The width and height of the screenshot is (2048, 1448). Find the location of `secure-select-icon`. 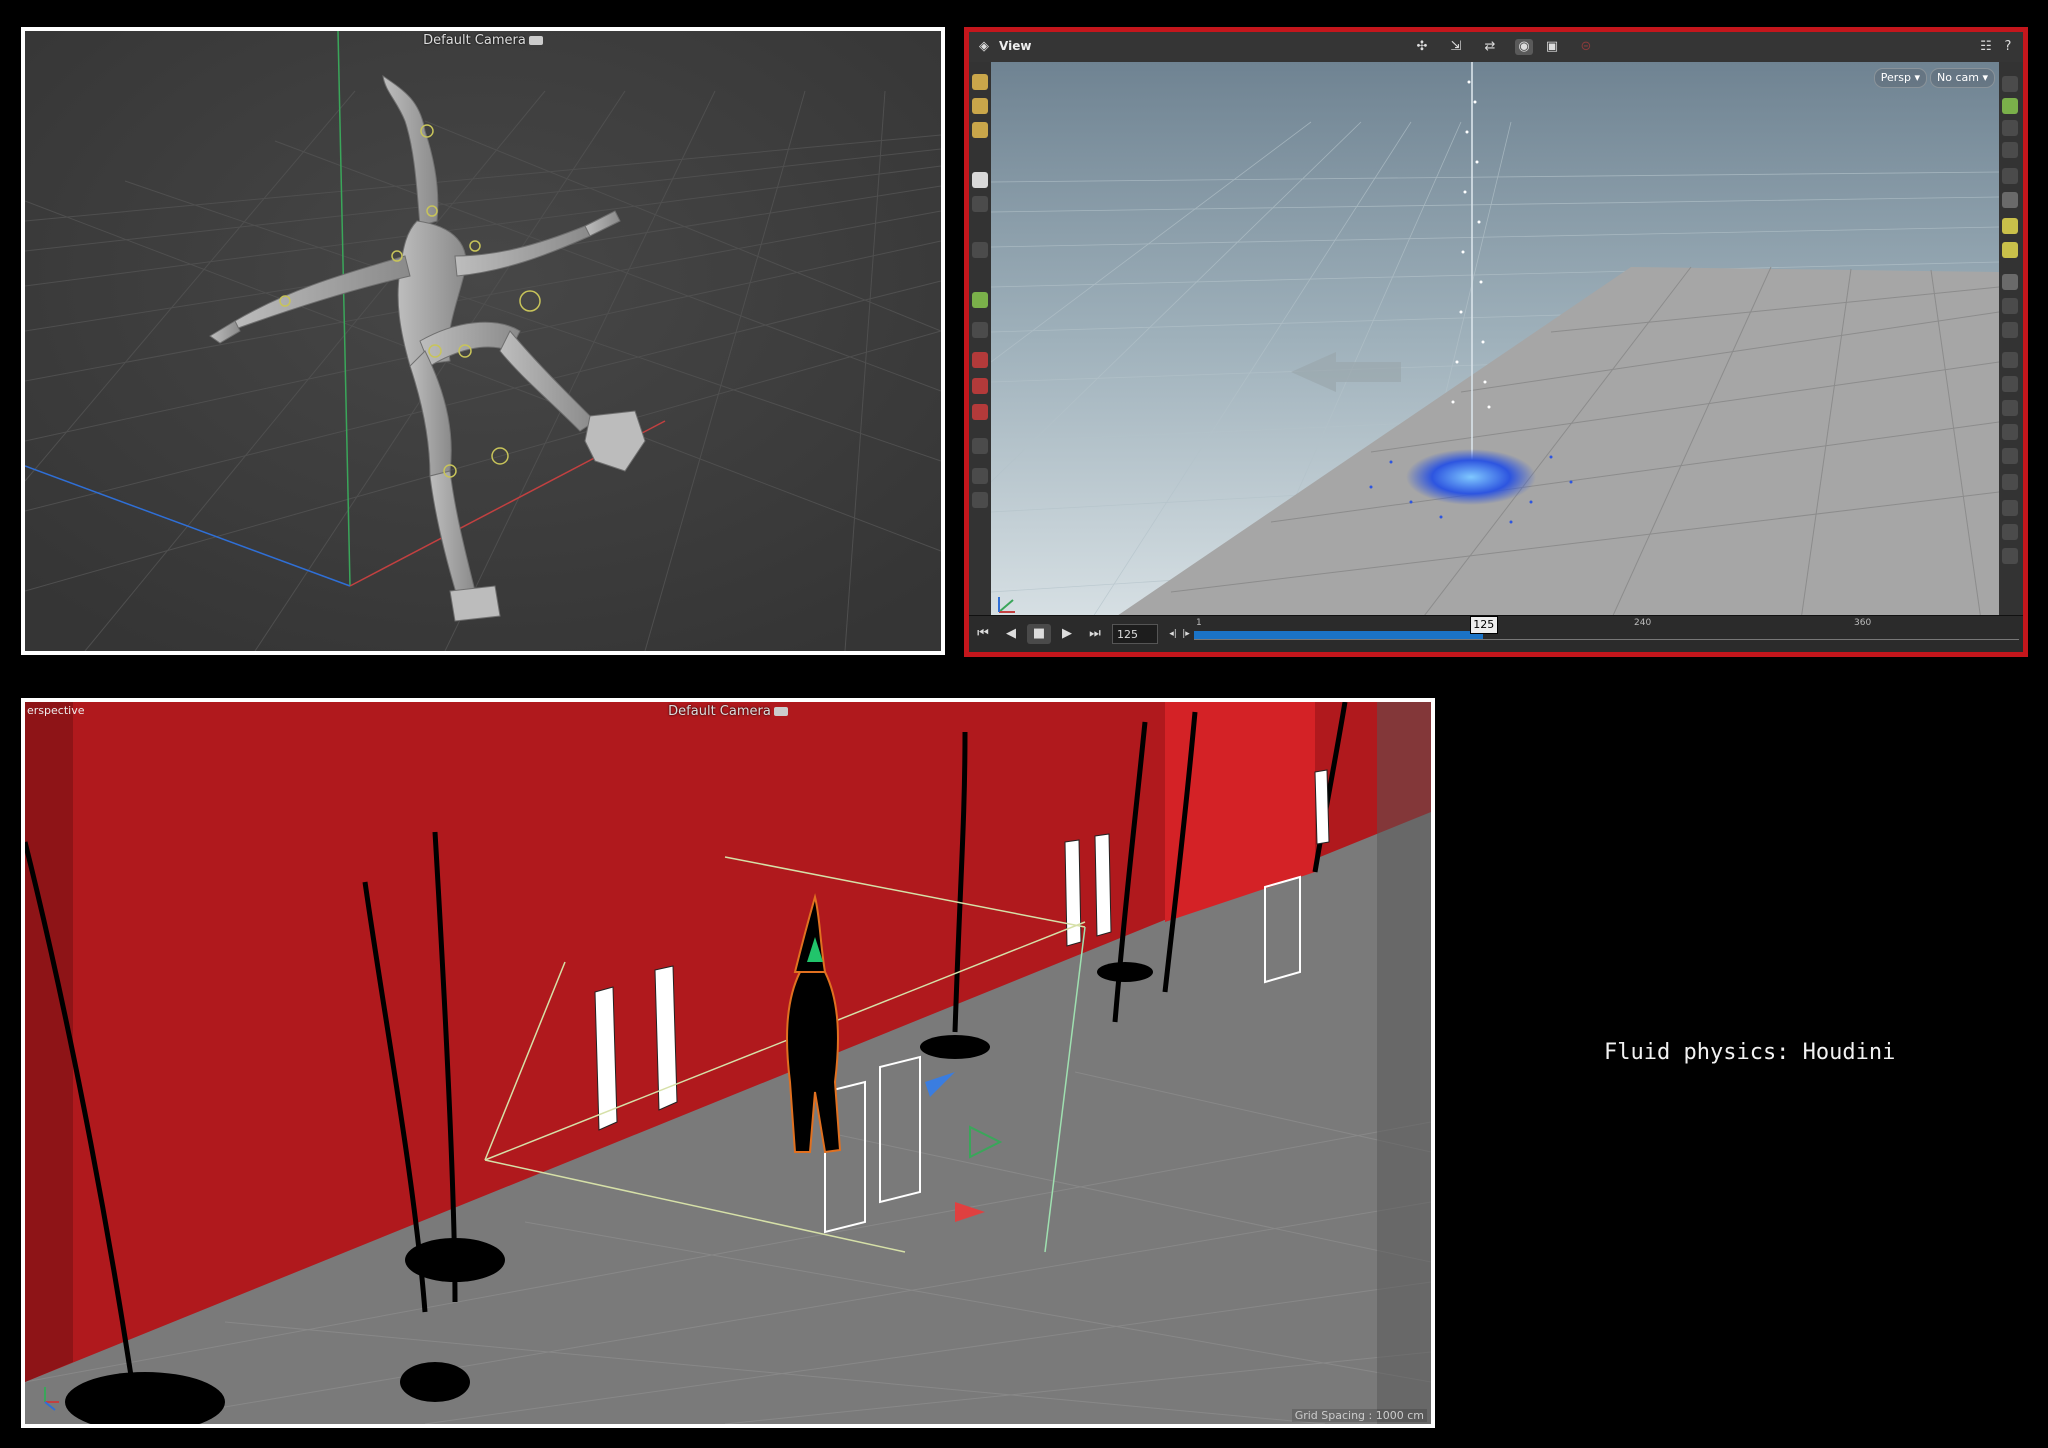

secure-select-icon is located at coordinates (980, 250).